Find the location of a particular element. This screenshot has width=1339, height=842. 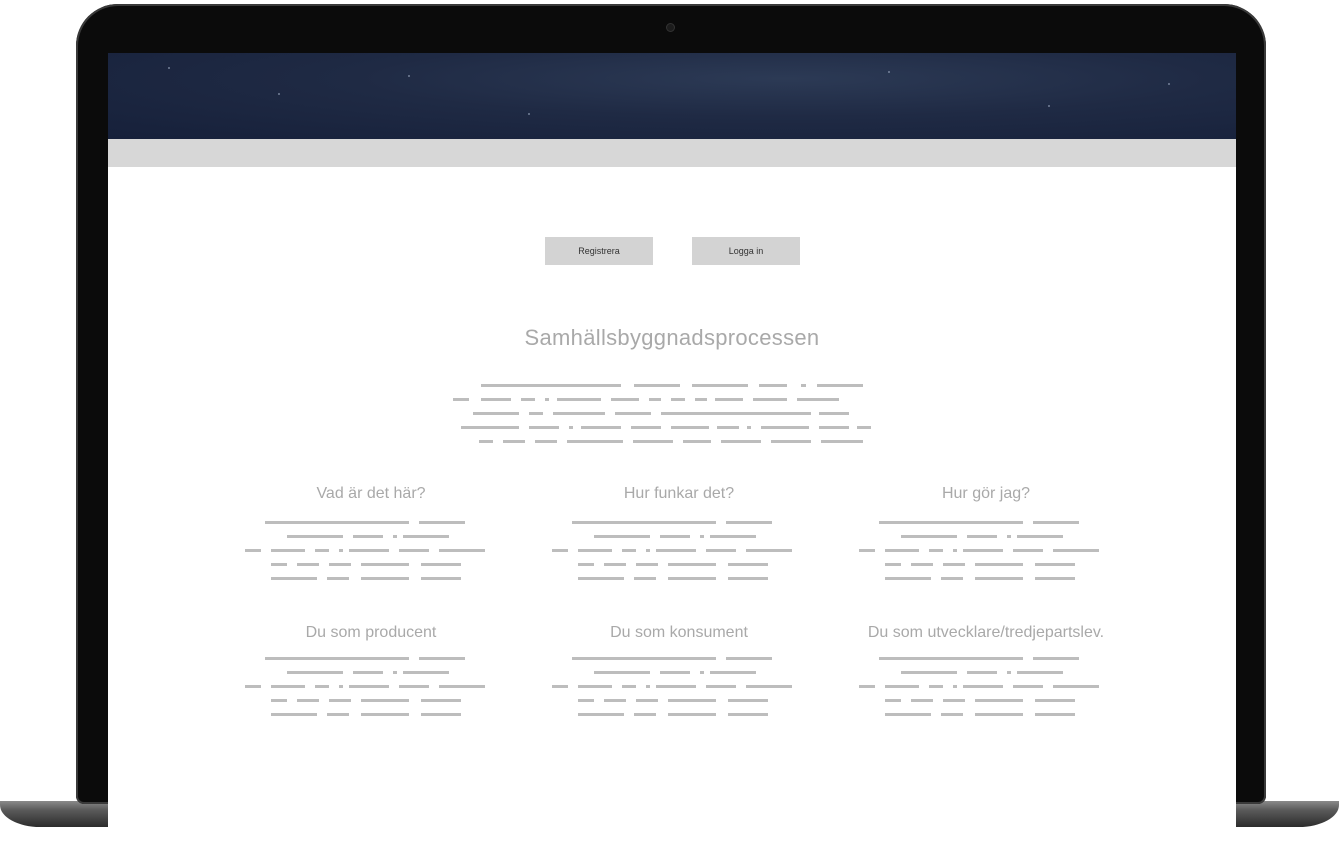

page-title: Samhällsbyggnadsprocessen is located at coordinates (672, 337).